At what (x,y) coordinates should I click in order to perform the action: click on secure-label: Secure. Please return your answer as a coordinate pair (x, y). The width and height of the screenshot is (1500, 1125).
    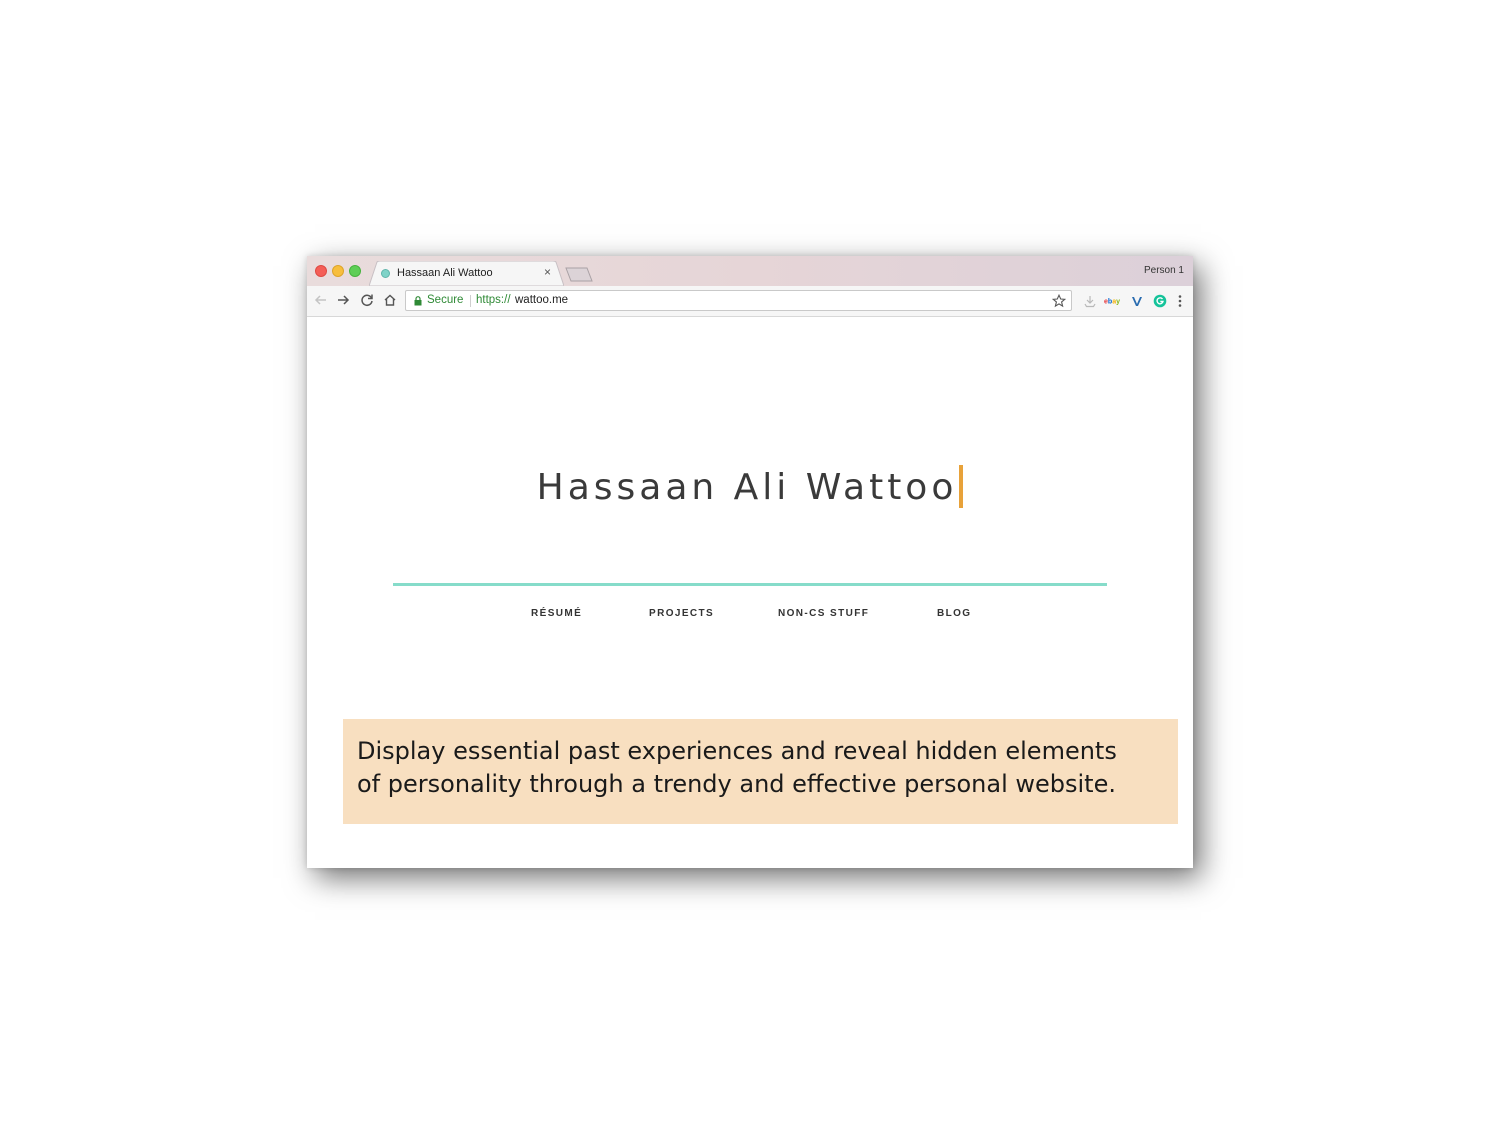
    Looking at the image, I should click on (445, 300).